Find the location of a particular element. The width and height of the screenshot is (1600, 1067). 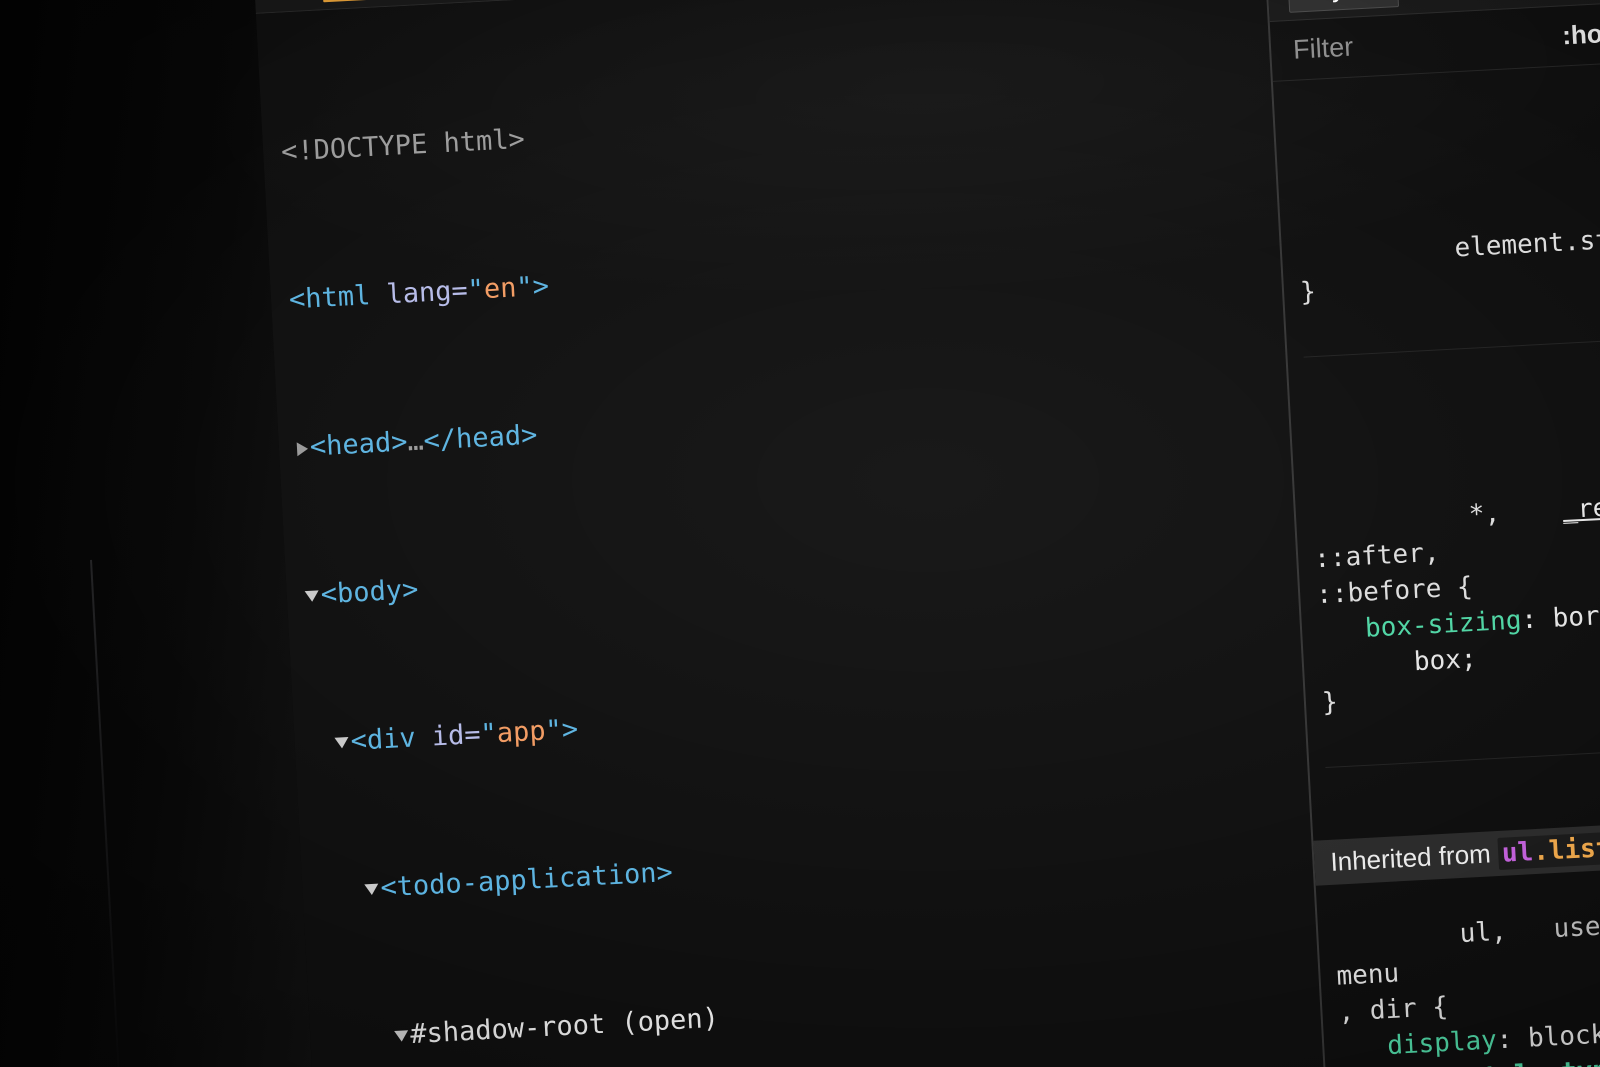

reboot-selector-3: ::before { is located at coordinates (1394, 591).